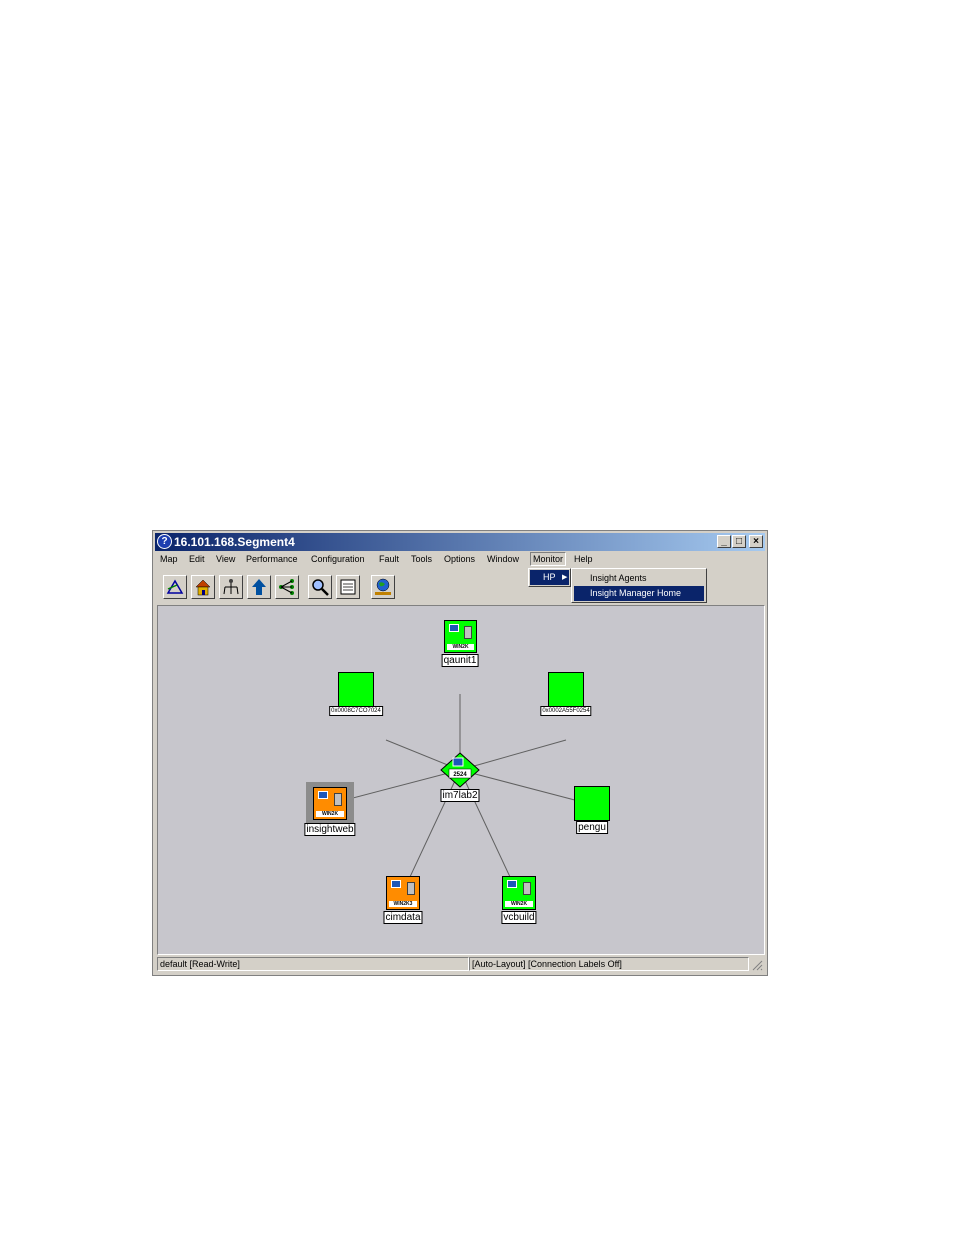  Describe the element at coordinates (272, 559) in the screenshot. I see `menu-performance: Performance` at that location.